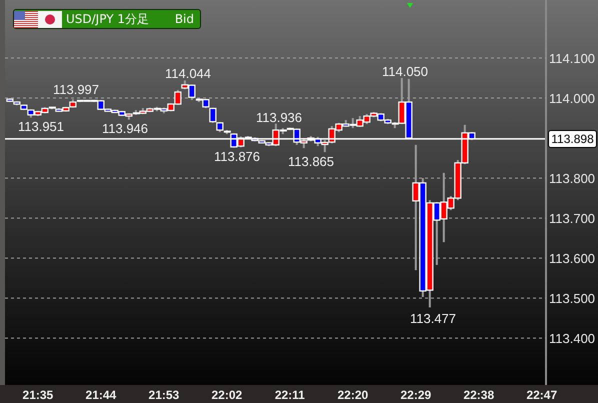  Describe the element at coordinates (188, 73) in the screenshot. I see `price-label: 114.044` at that location.